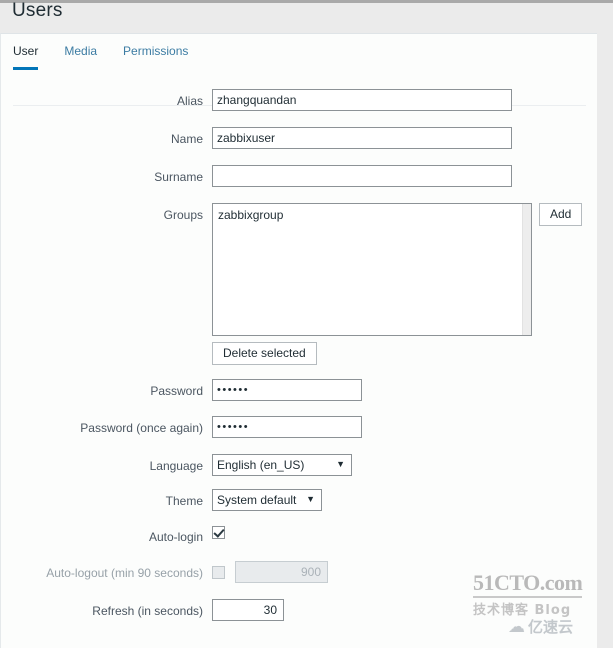 This screenshot has width=613, height=648. I want to click on tab-permissions: Permissions, so click(155, 55).